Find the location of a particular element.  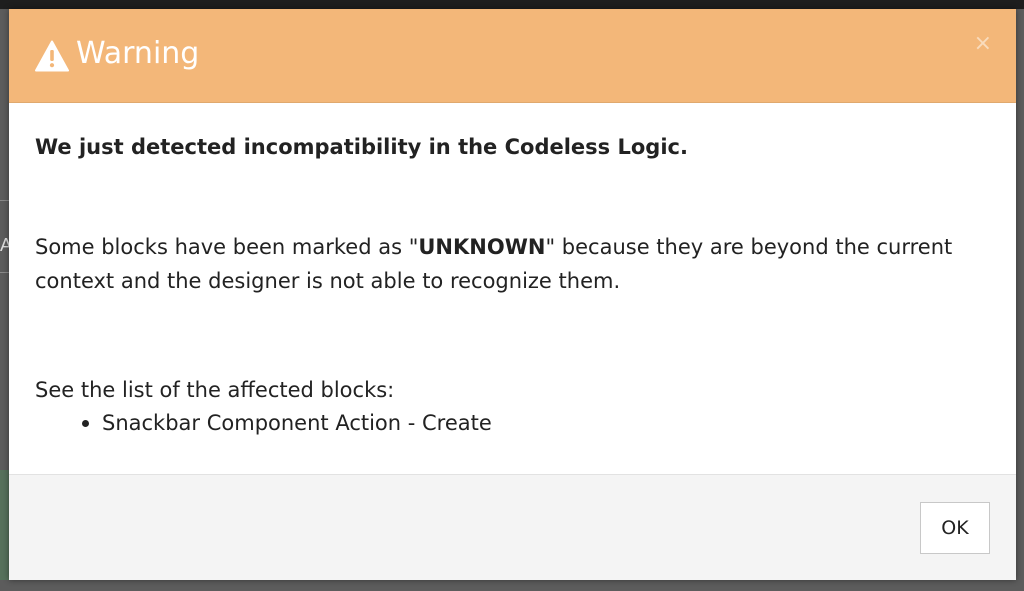

affected-block-label: Snackbar Component Action - Create is located at coordinates (297, 423).